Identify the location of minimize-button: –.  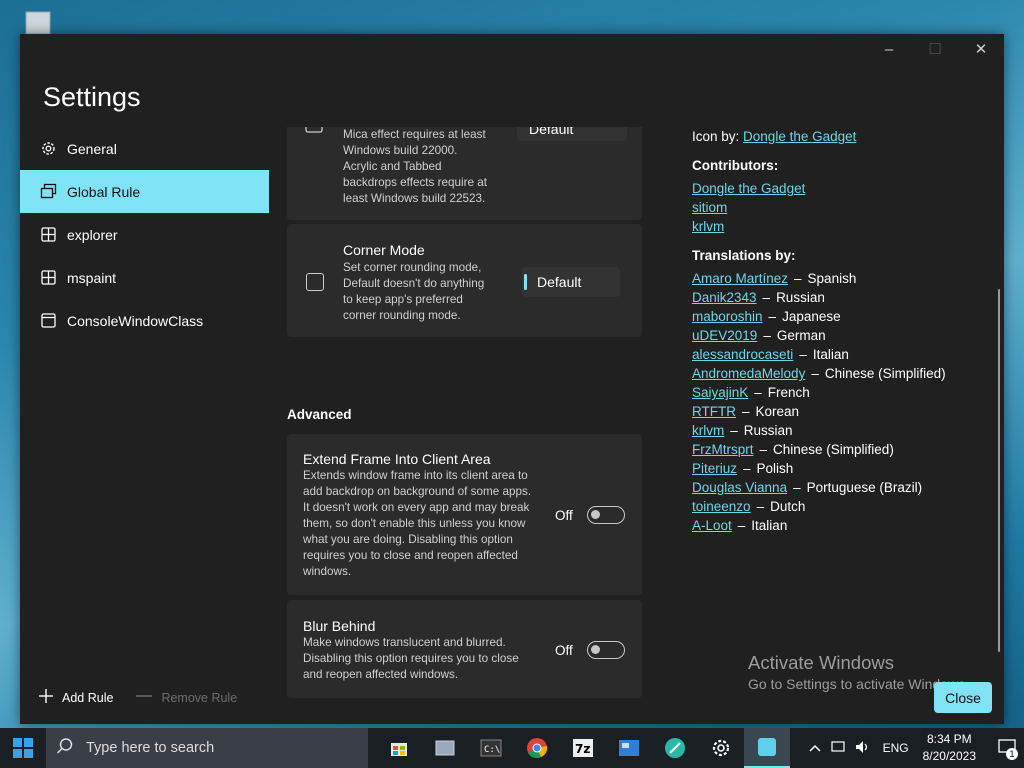
(889, 49).